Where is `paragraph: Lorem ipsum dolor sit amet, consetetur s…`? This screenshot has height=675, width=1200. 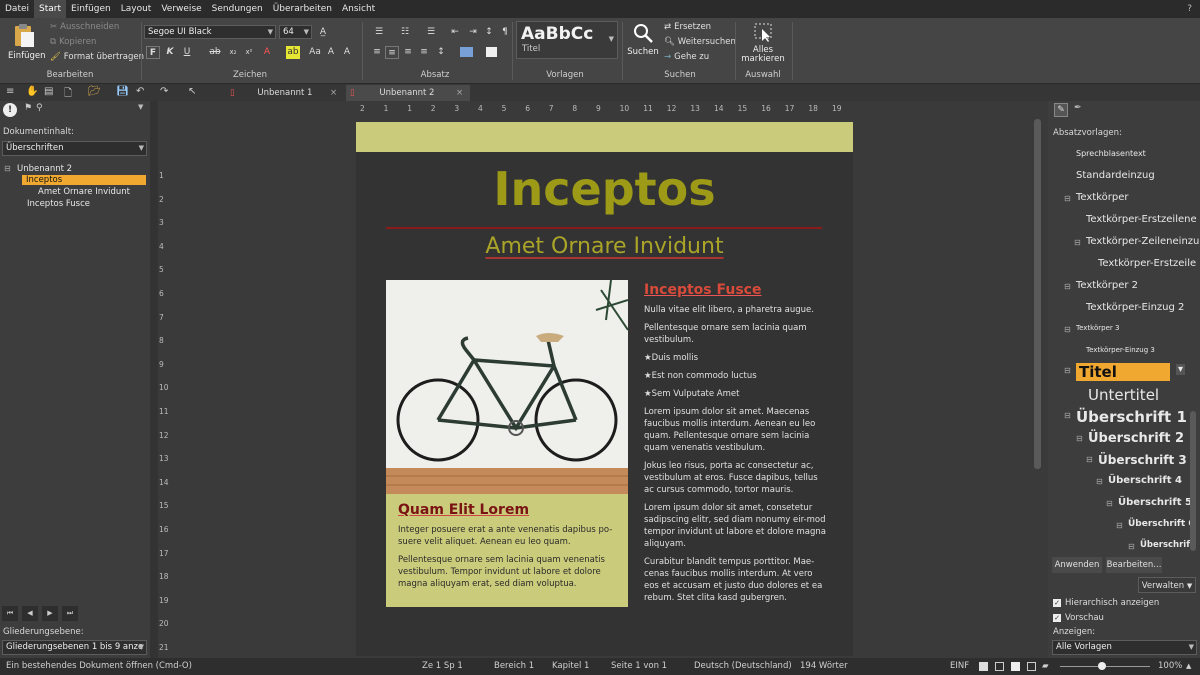
paragraph: Lorem ipsum dolor sit amet, consetetur s… is located at coordinates (736, 526).